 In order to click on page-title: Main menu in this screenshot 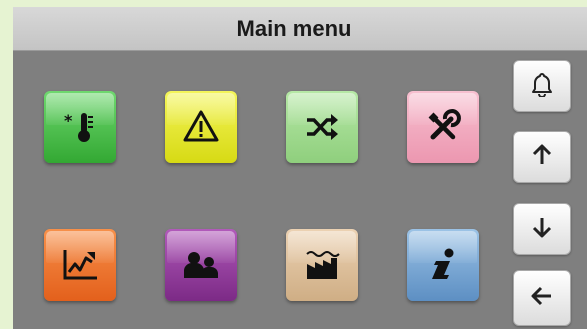, I will do `click(294, 28)`.